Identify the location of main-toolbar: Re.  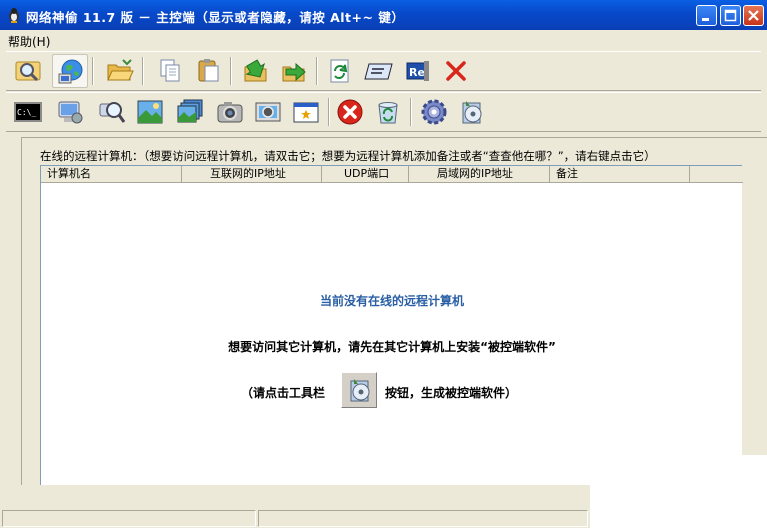
(383, 71).